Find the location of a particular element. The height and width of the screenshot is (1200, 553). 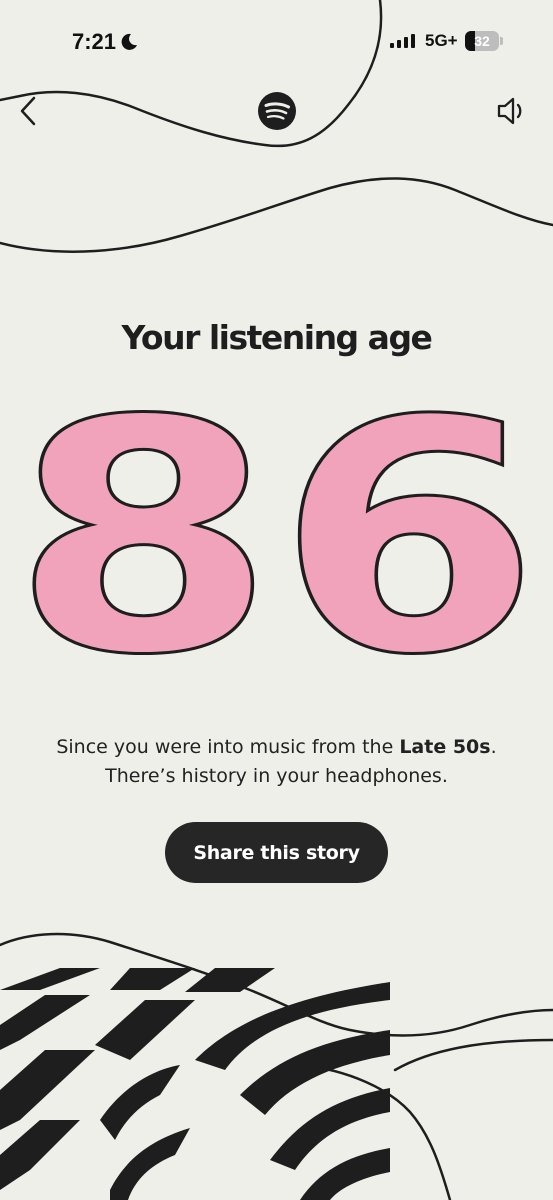

moon-icon is located at coordinates (129, 41).